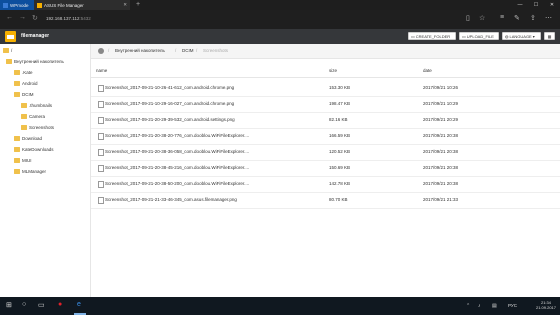 The height and width of the screenshot is (315, 560). What do you see at coordinates (546, 305) in the screenshot?
I see `clock: 21:34 21.09.2017` at bounding box center [546, 305].